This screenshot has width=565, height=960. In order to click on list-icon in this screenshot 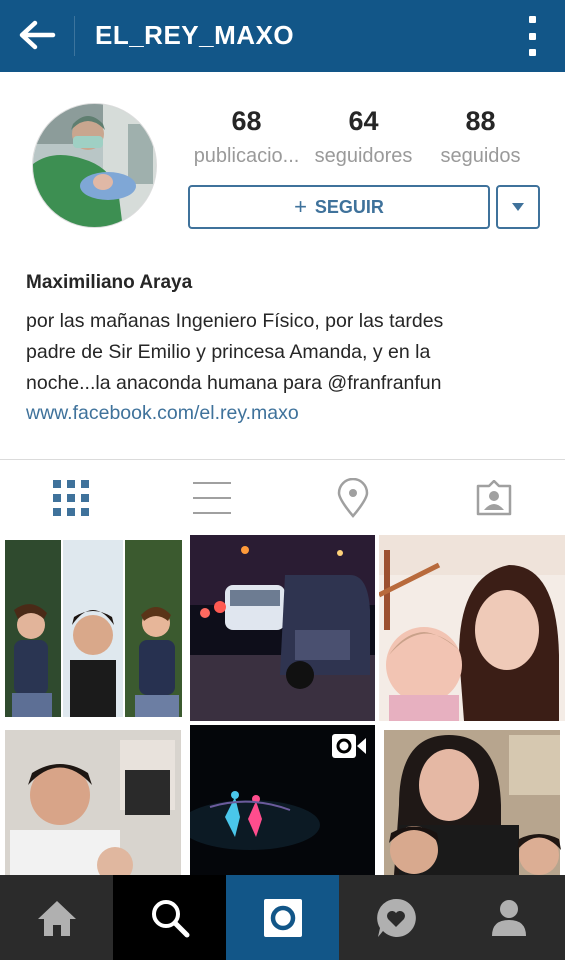, I will do `click(212, 498)`.